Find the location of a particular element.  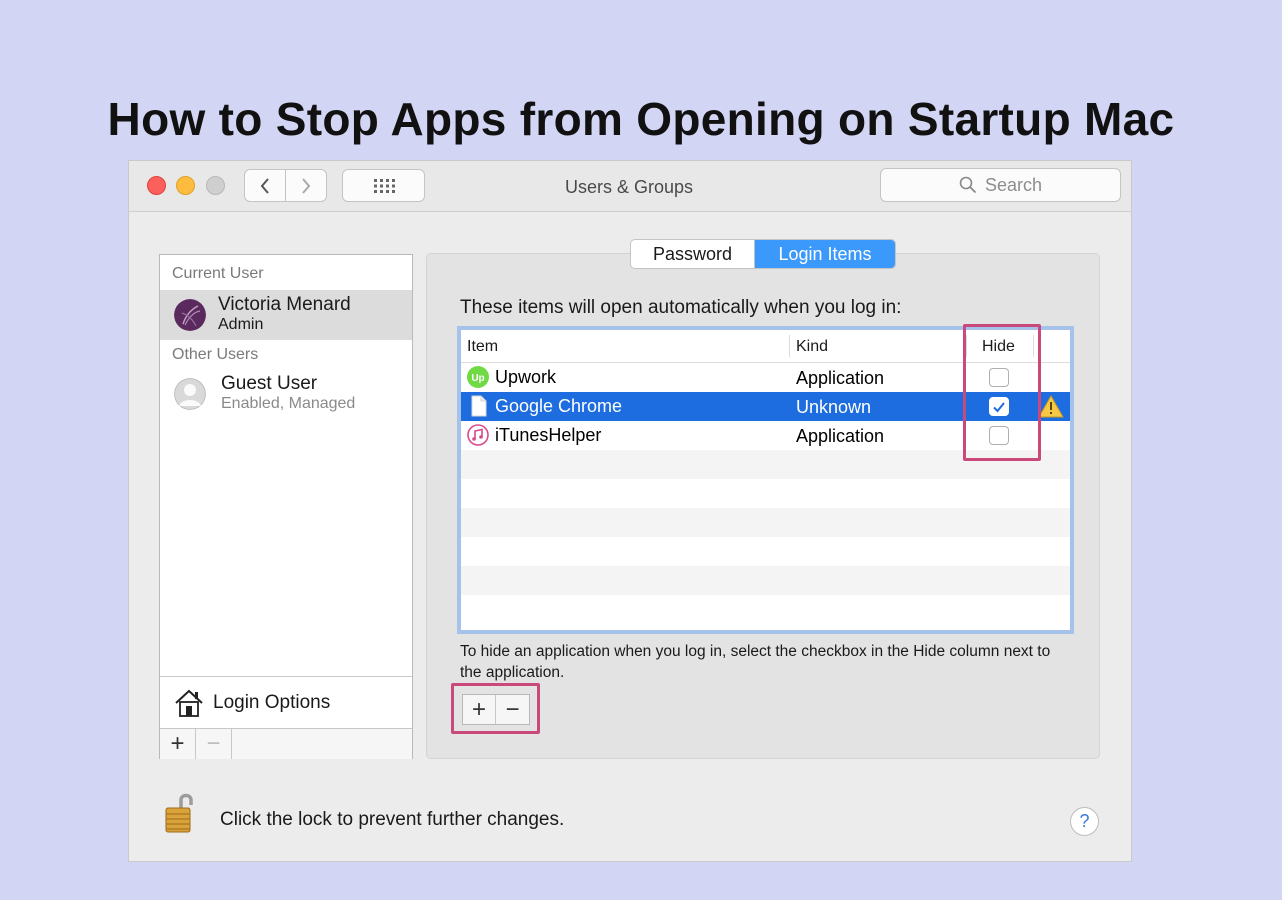

tab-password: Password is located at coordinates (693, 254).